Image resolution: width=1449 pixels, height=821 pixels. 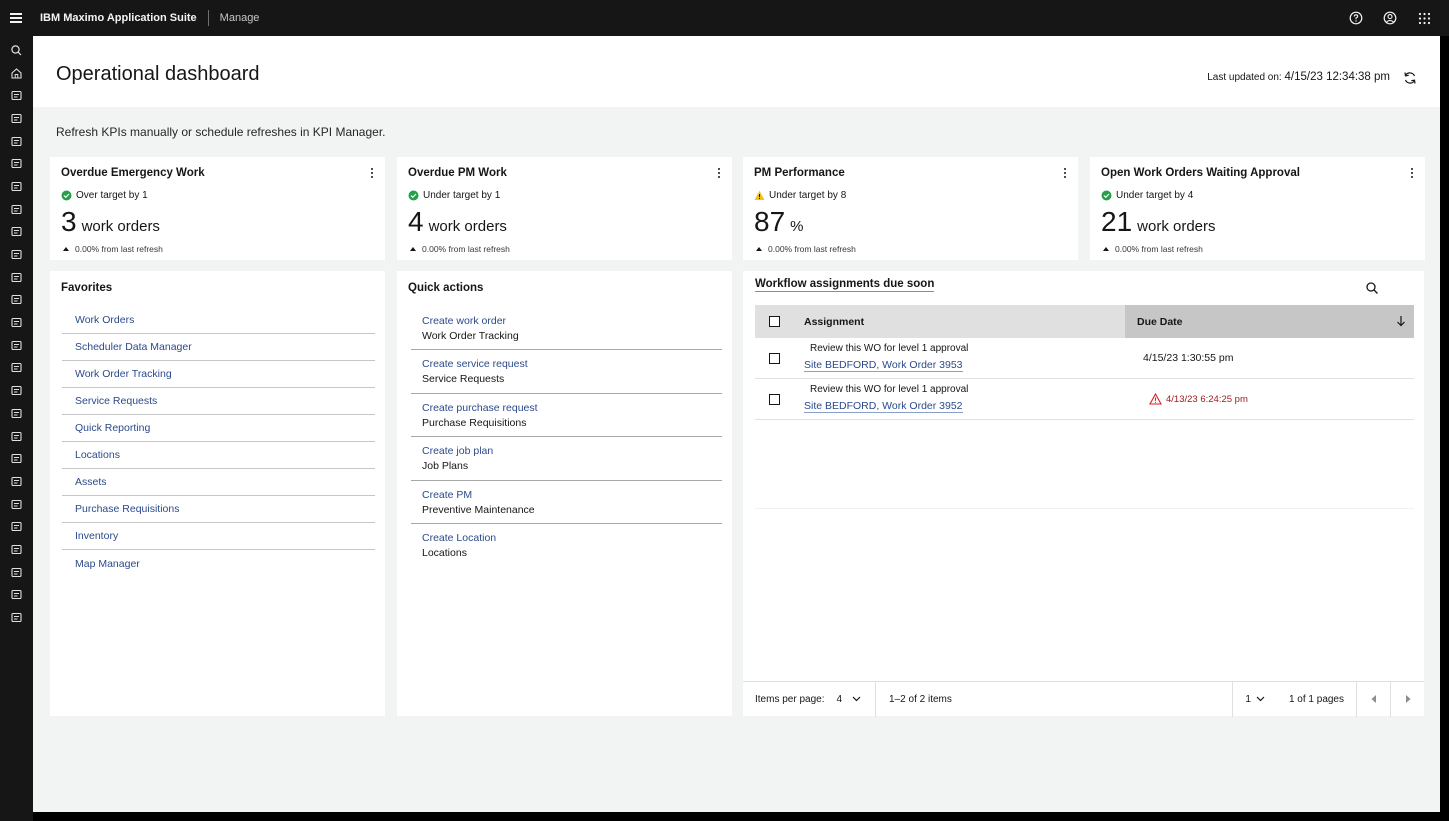 I want to click on previous-page-button, so click(x=1373, y=699).